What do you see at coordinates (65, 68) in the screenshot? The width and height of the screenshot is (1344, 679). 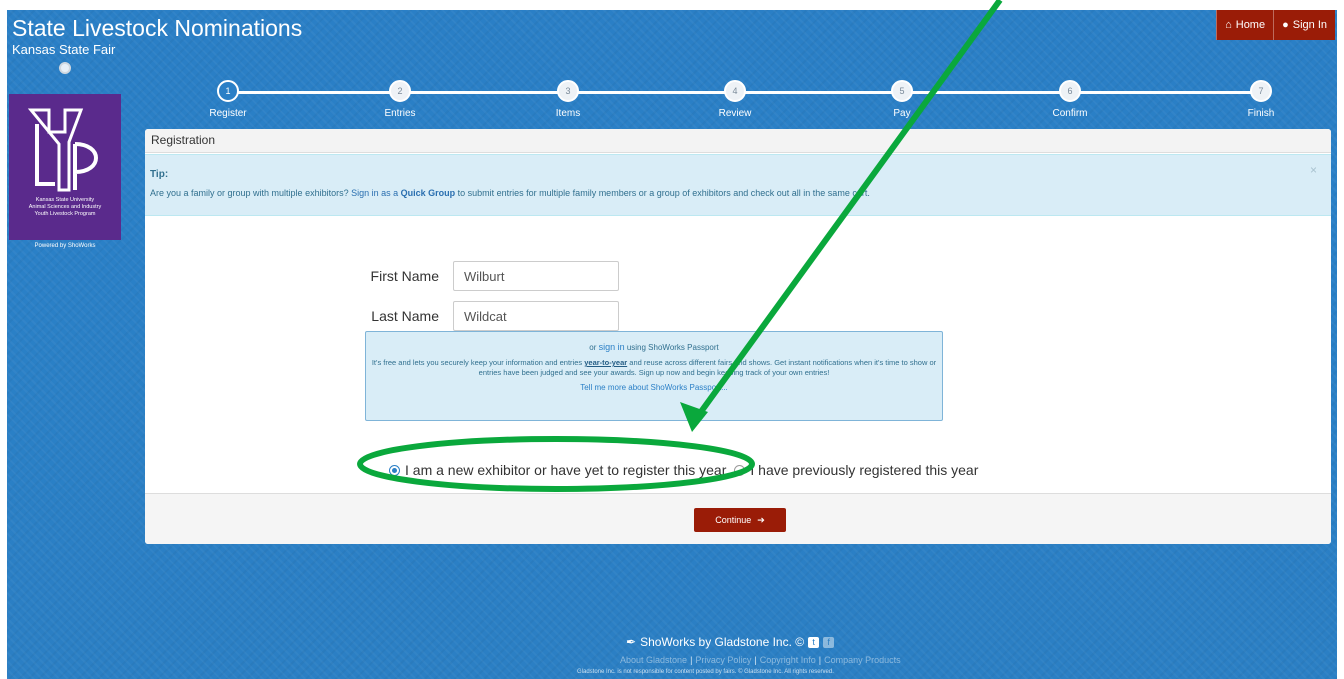 I see `sidebar-toggle` at bounding box center [65, 68].